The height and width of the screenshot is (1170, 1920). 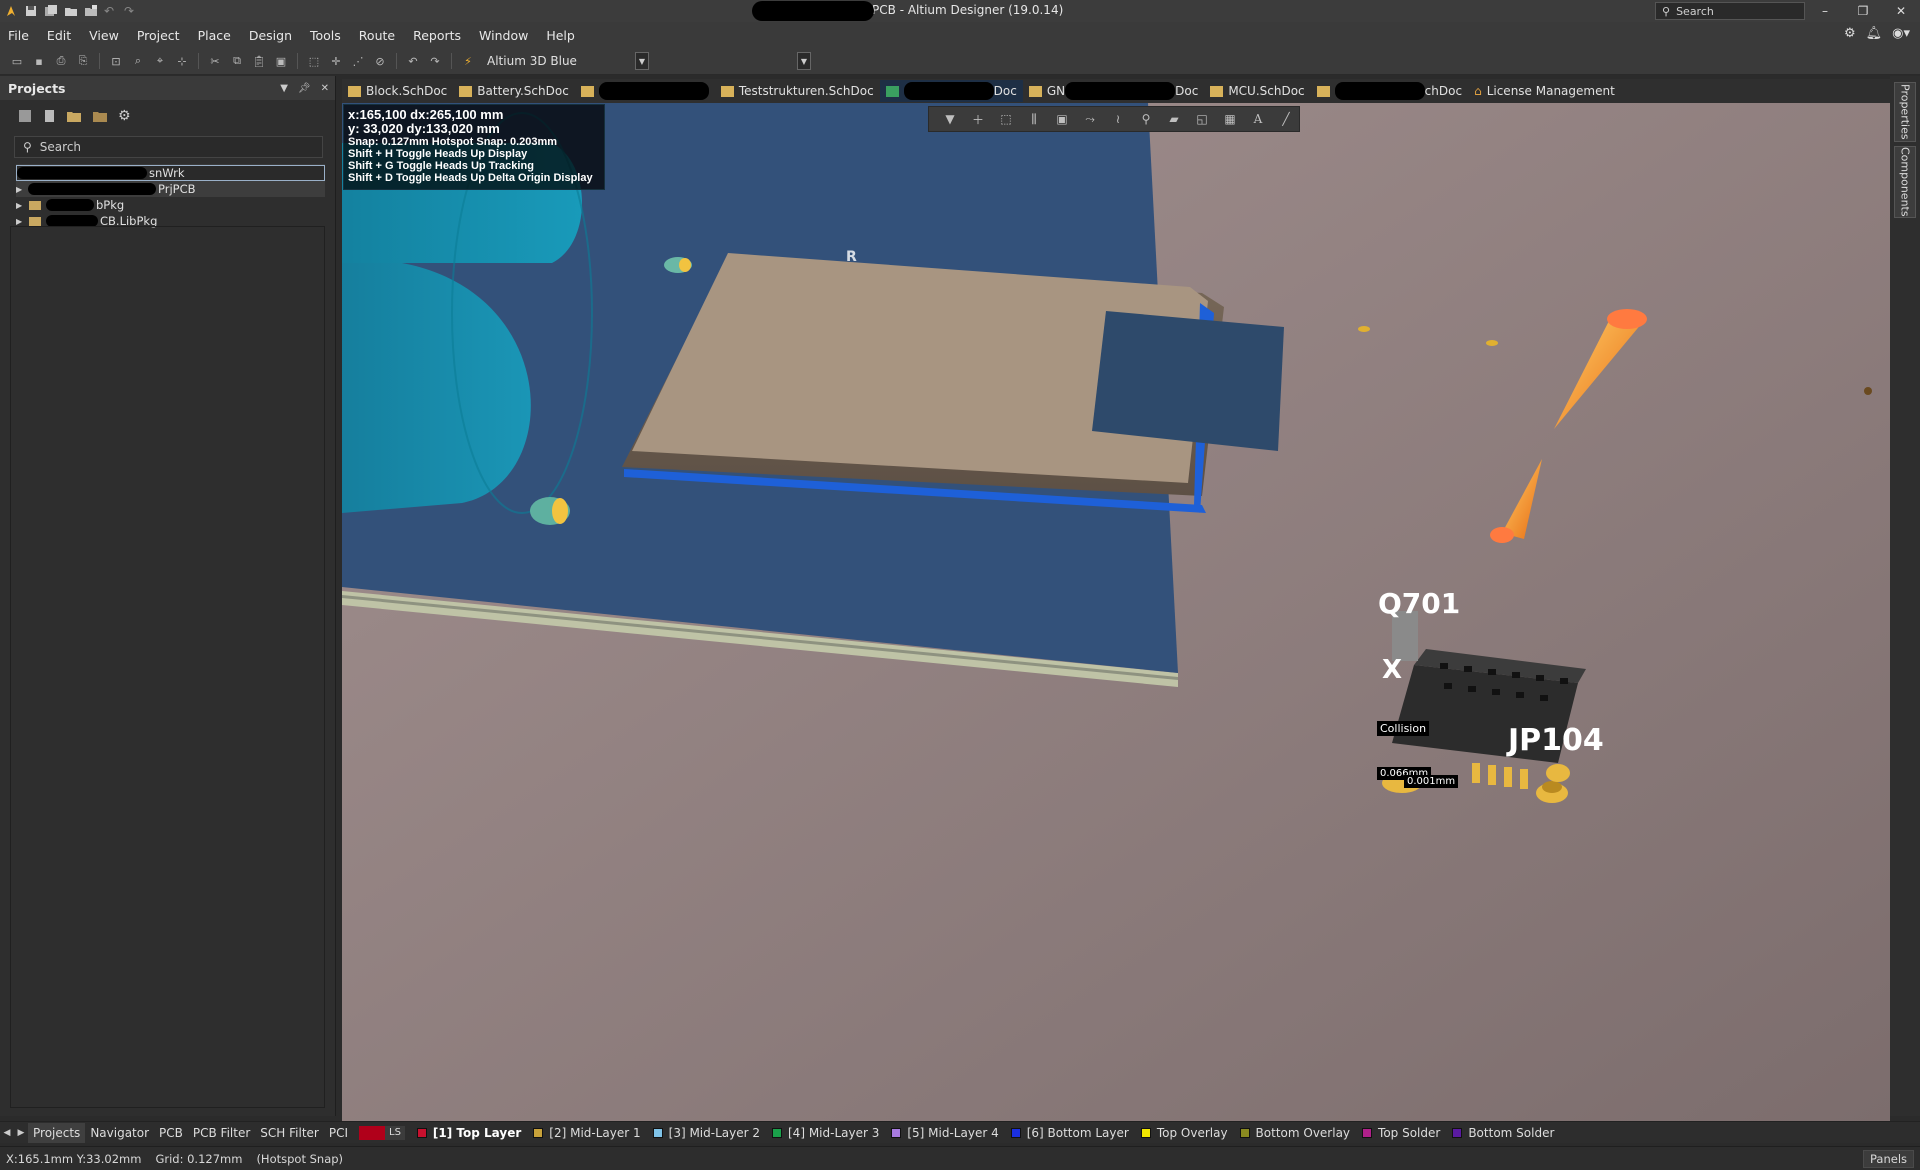 What do you see at coordinates (7, 1133) in the screenshot?
I see `scroll-left-arrow-icon: ◀` at bounding box center [7, 1133].